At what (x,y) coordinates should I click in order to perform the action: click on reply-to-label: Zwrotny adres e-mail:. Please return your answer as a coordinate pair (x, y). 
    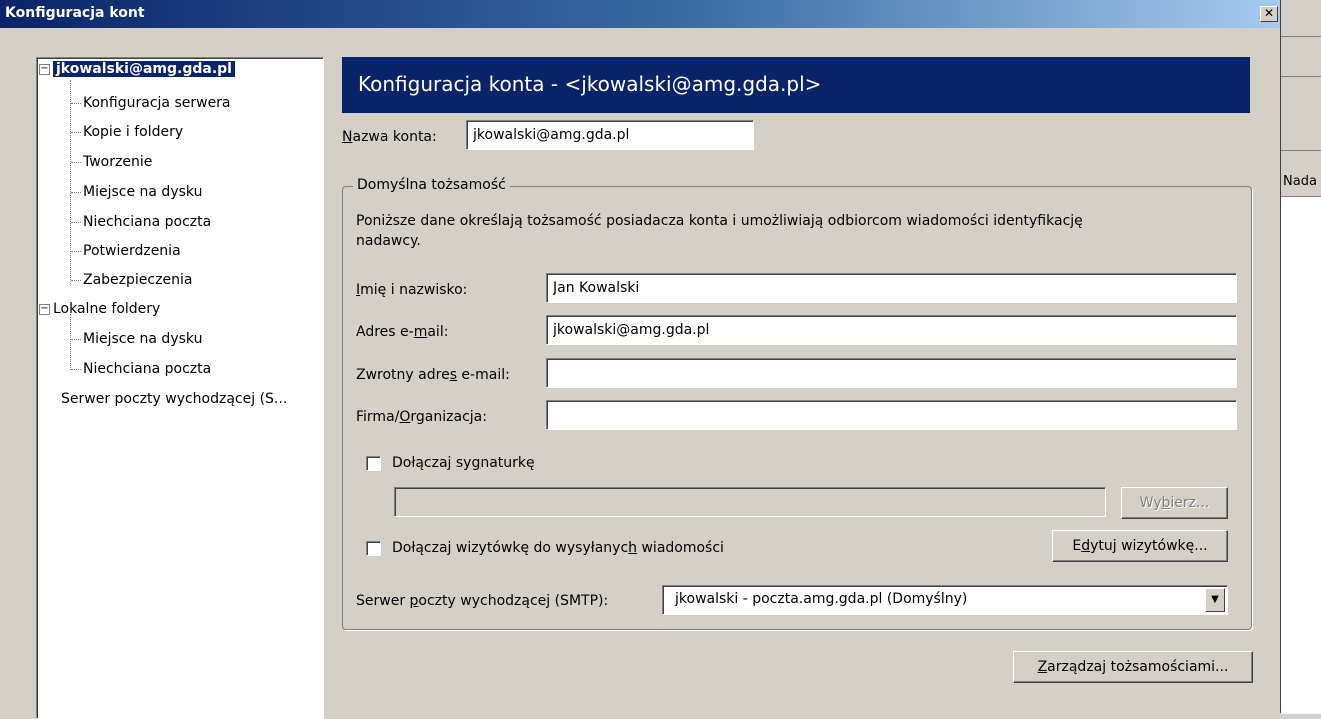
    Looking at the image, I should click on (433, 375).